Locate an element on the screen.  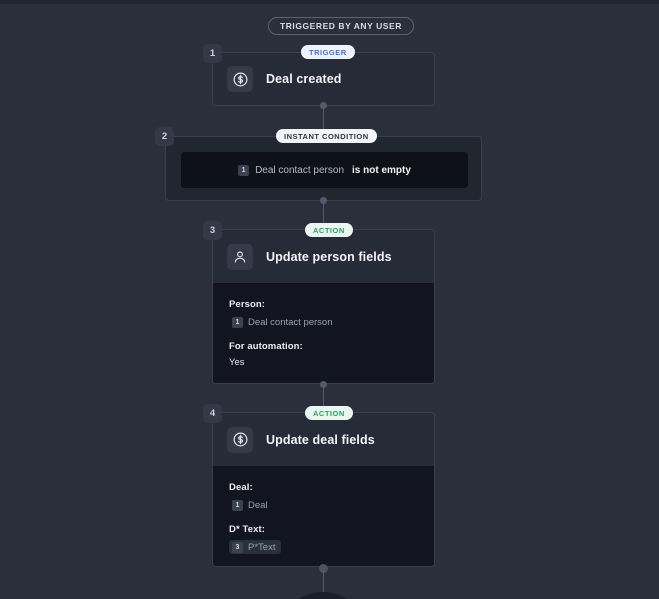
step-number-1-label: 1 is located at coordinates (212, 53).